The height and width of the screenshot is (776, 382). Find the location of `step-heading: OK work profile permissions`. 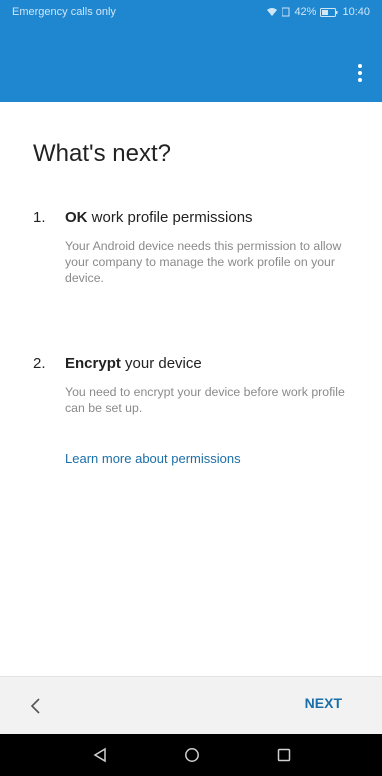

step-heading: OK work profile permissions is located at coordinates (159, 217).